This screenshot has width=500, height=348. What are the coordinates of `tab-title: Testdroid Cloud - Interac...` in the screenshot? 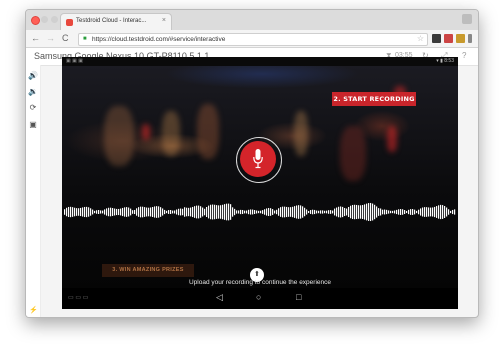 It's located at (111, 21).